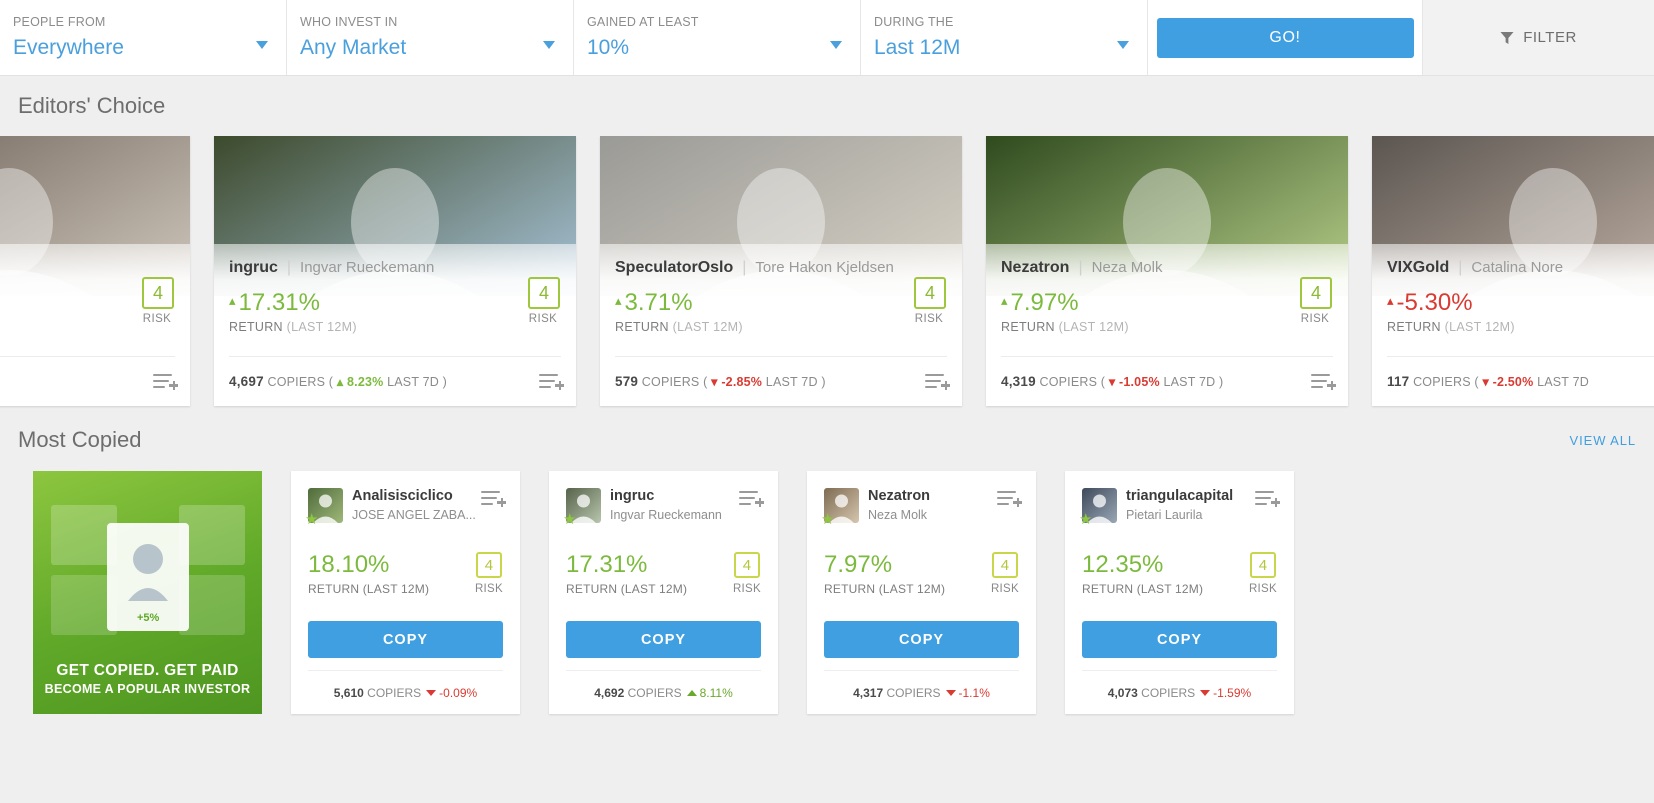 The image size is (1654, 803). Describe the element at coordinates (1134, 382) in the screenshot. I see `copiers-change: ▾ -1.05%` at that location.